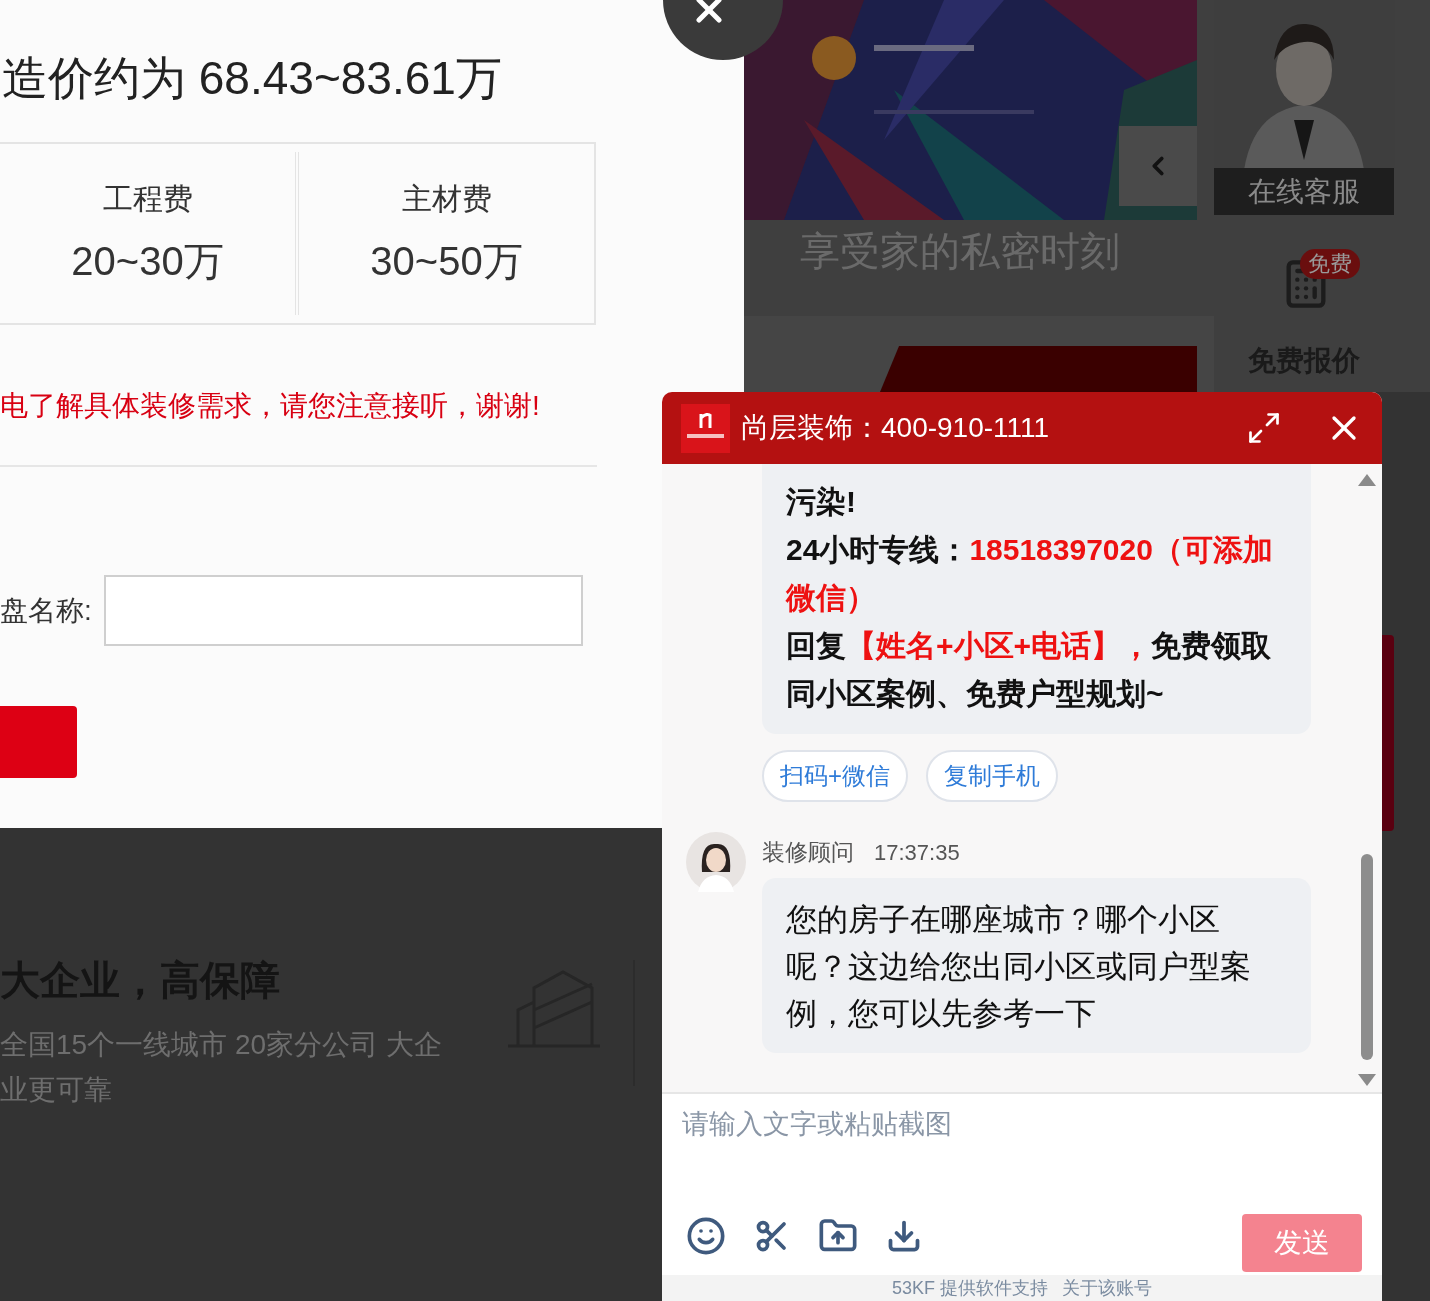 The height and width of the screenshot is (1301, 1430). What do you see at coordinates (1029, 670) in the screenshot?
I see `message-text: 回复【姓名+小区+电话】，免费领取同小区案例、免费户型规划~` at bounding box center [1029, 670].